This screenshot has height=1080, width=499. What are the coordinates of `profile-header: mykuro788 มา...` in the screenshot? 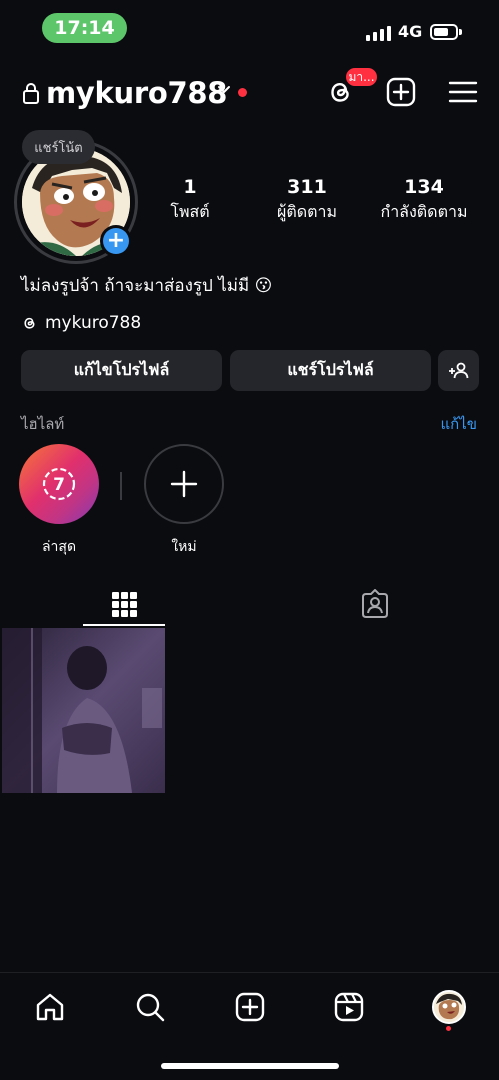 It's located at (249, 93).